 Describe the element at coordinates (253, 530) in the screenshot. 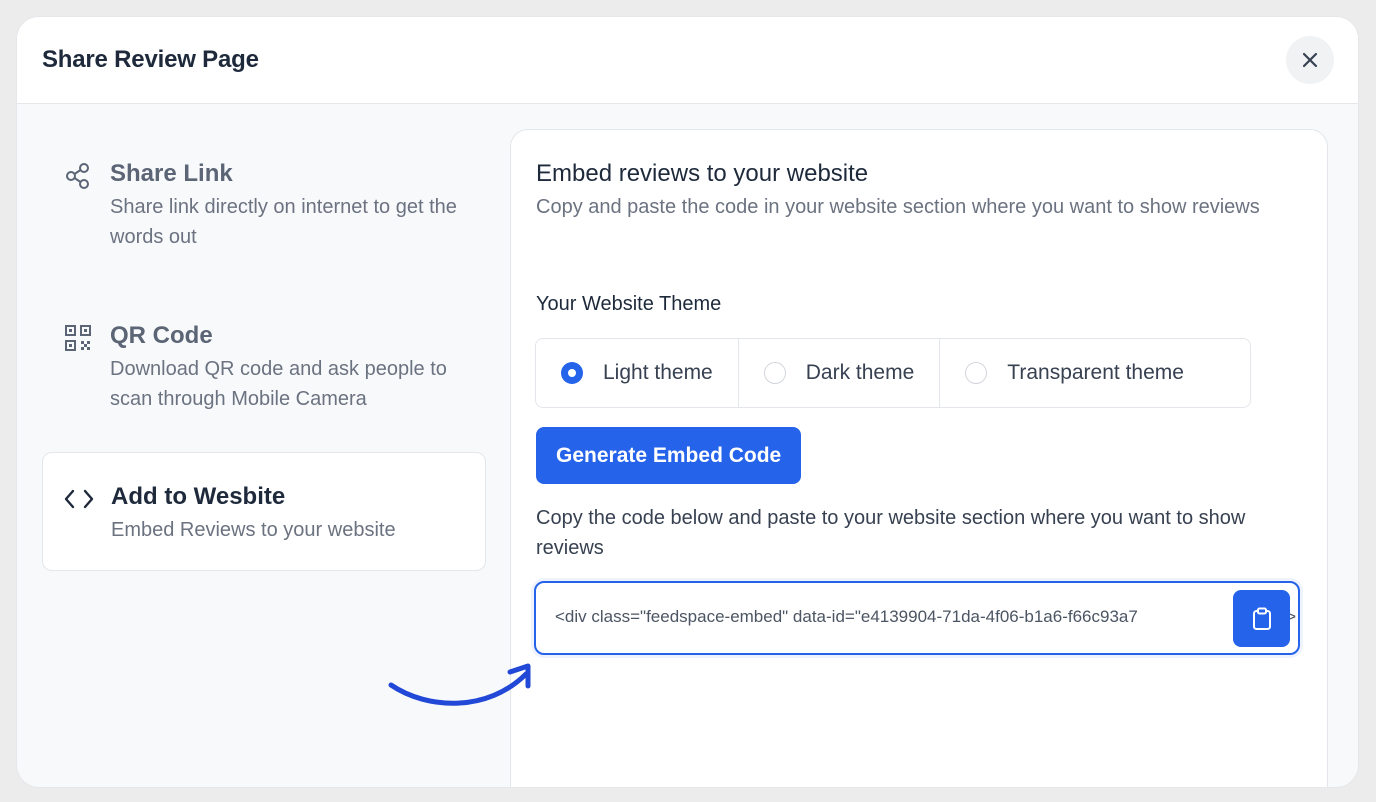

I see `sidebar-item-description: Embed Reviews to your website` at that location.